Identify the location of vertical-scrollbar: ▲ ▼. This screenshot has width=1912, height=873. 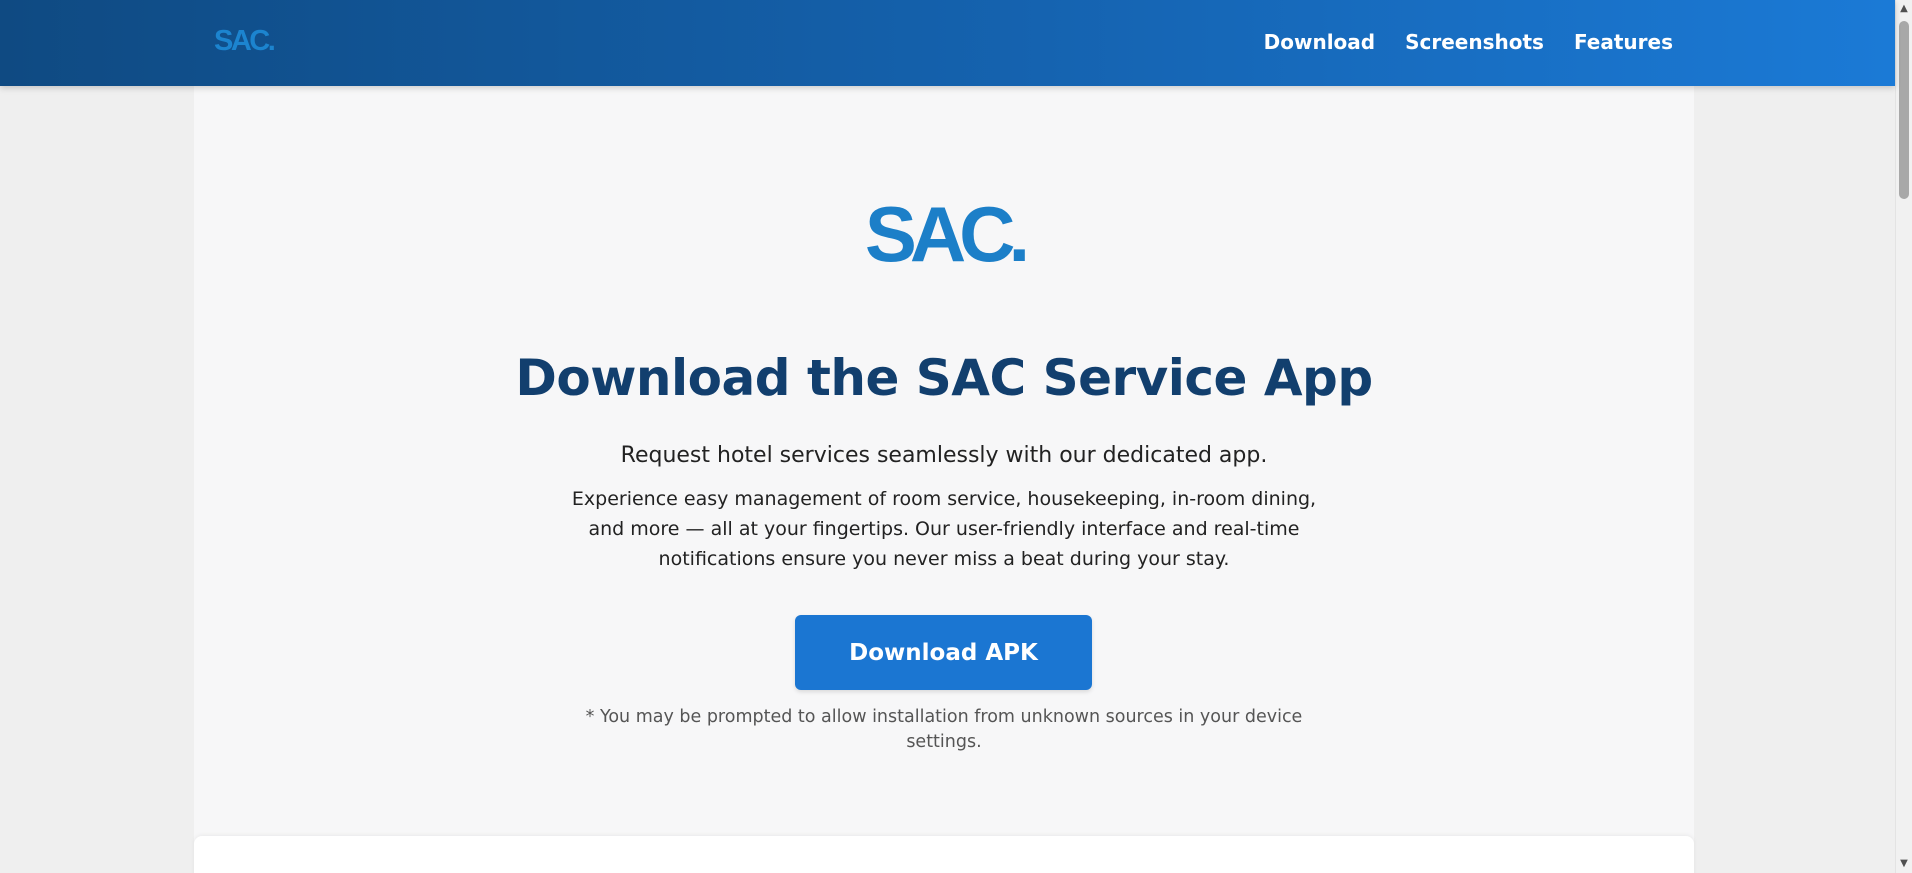
(1903, 436).